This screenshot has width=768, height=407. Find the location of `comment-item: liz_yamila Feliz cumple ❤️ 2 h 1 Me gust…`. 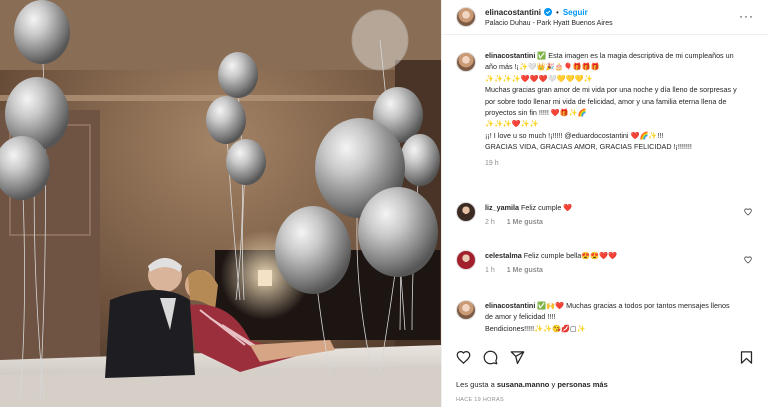

comment-item: liz_yamila Feliz cumple ❤️ 2 h 1 Me gust… is located at coordinates (605, 214).